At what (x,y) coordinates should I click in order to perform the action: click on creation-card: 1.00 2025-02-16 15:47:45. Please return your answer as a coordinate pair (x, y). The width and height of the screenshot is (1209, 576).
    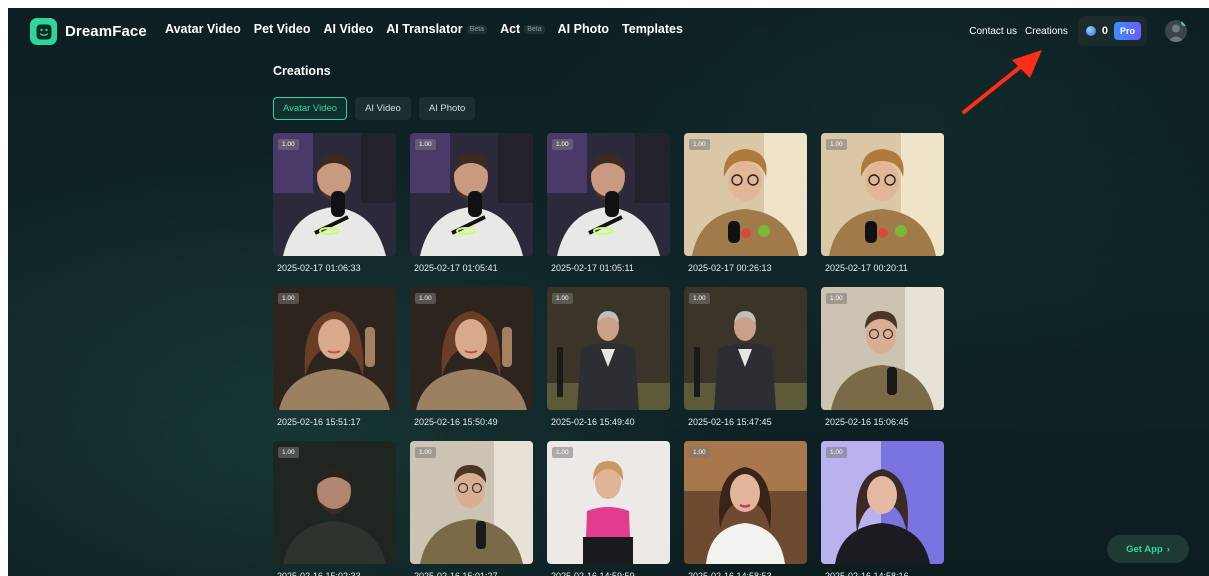
    Looking at the image, I should click on (745, 364).